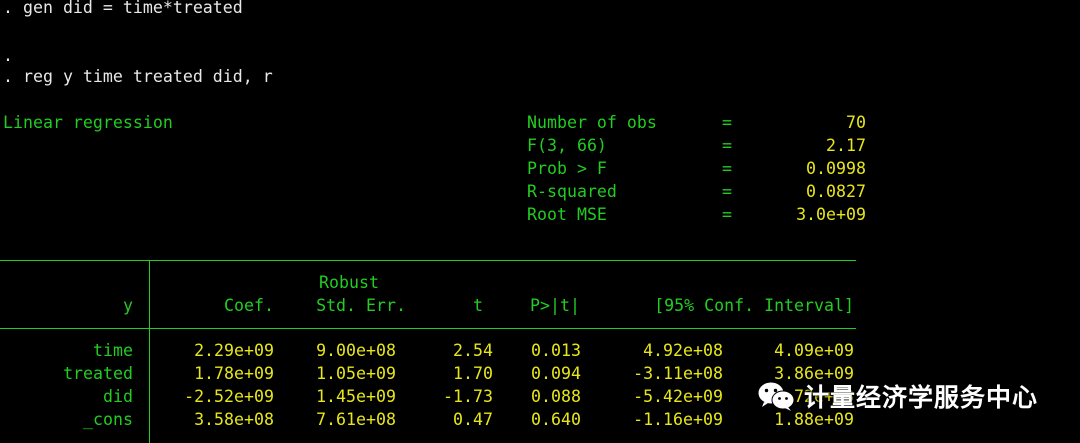 The width and height of the screenshot is (1080, 443). What do you see at coordinates (428, 328) in the screenshot?
I see `table-header-rule` at bounding box center [428, 328].